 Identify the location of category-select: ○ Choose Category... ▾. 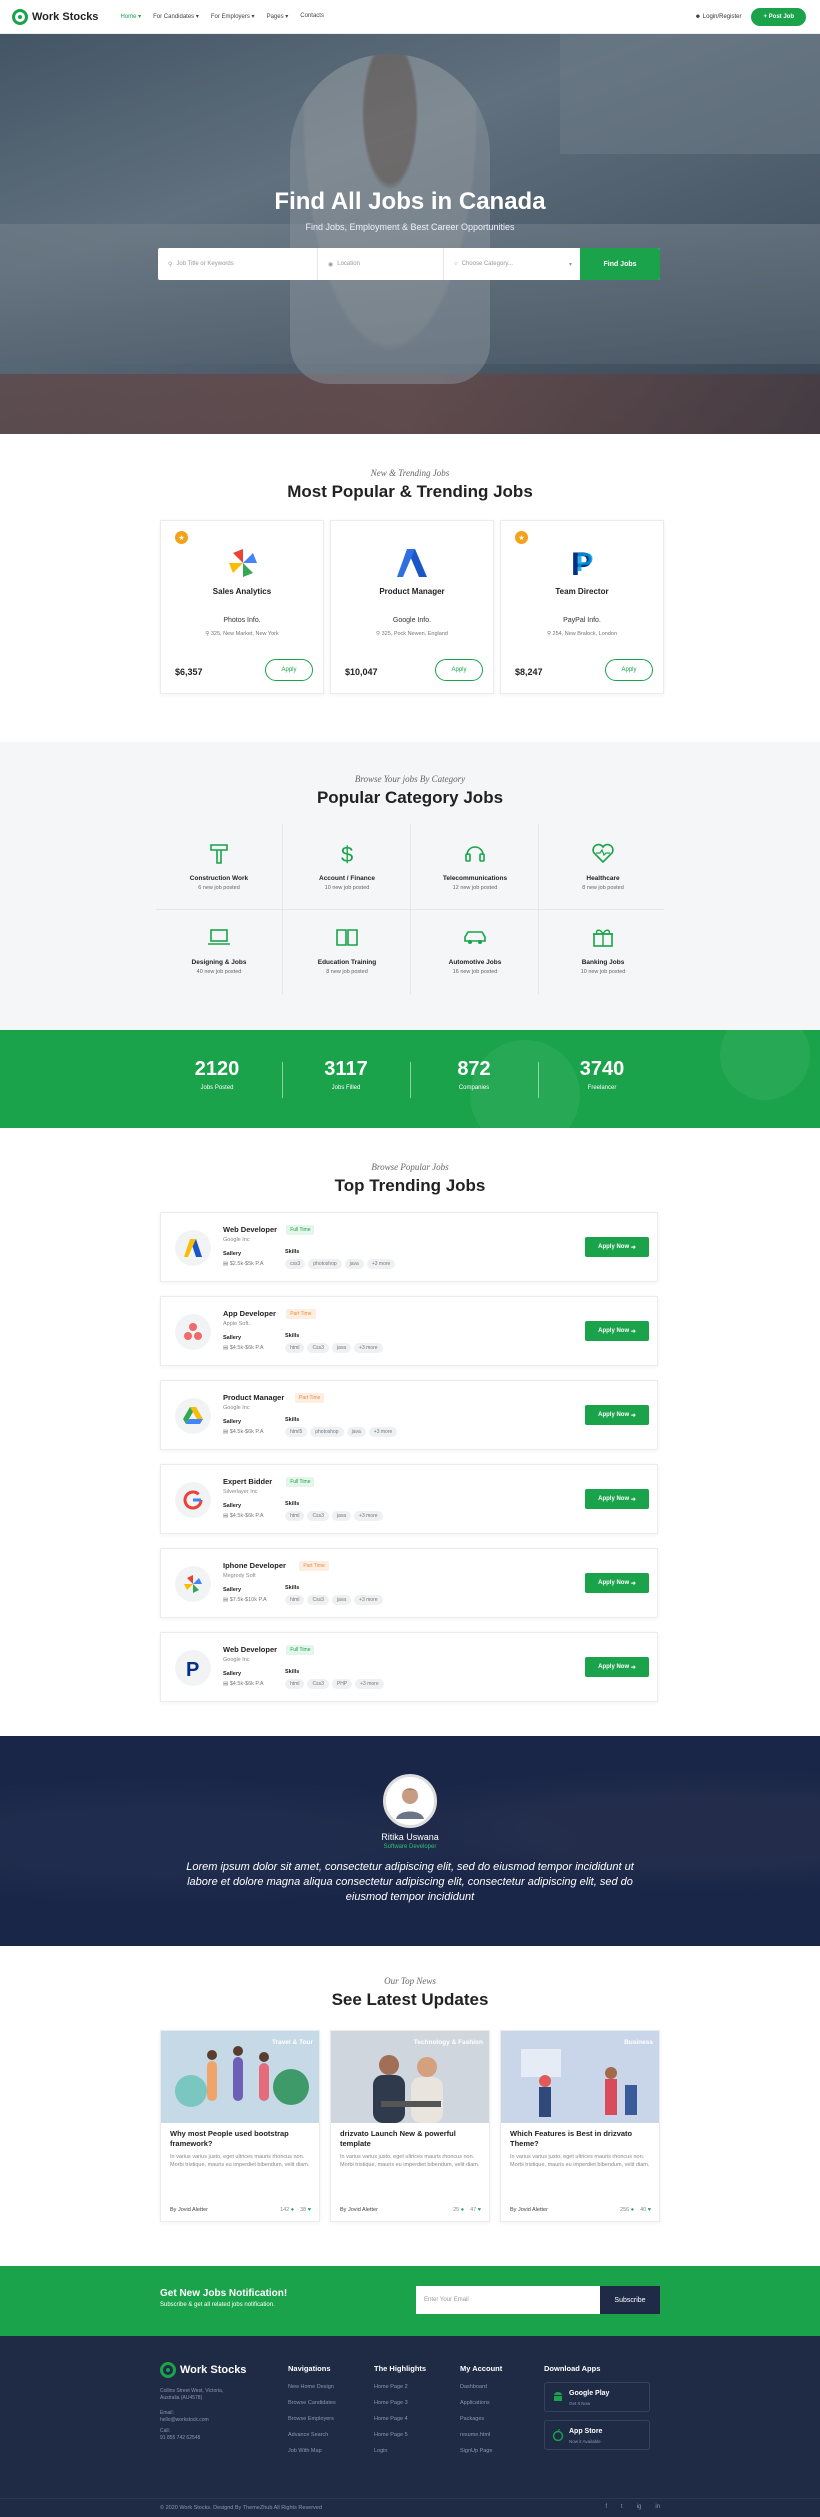
(512, 264).